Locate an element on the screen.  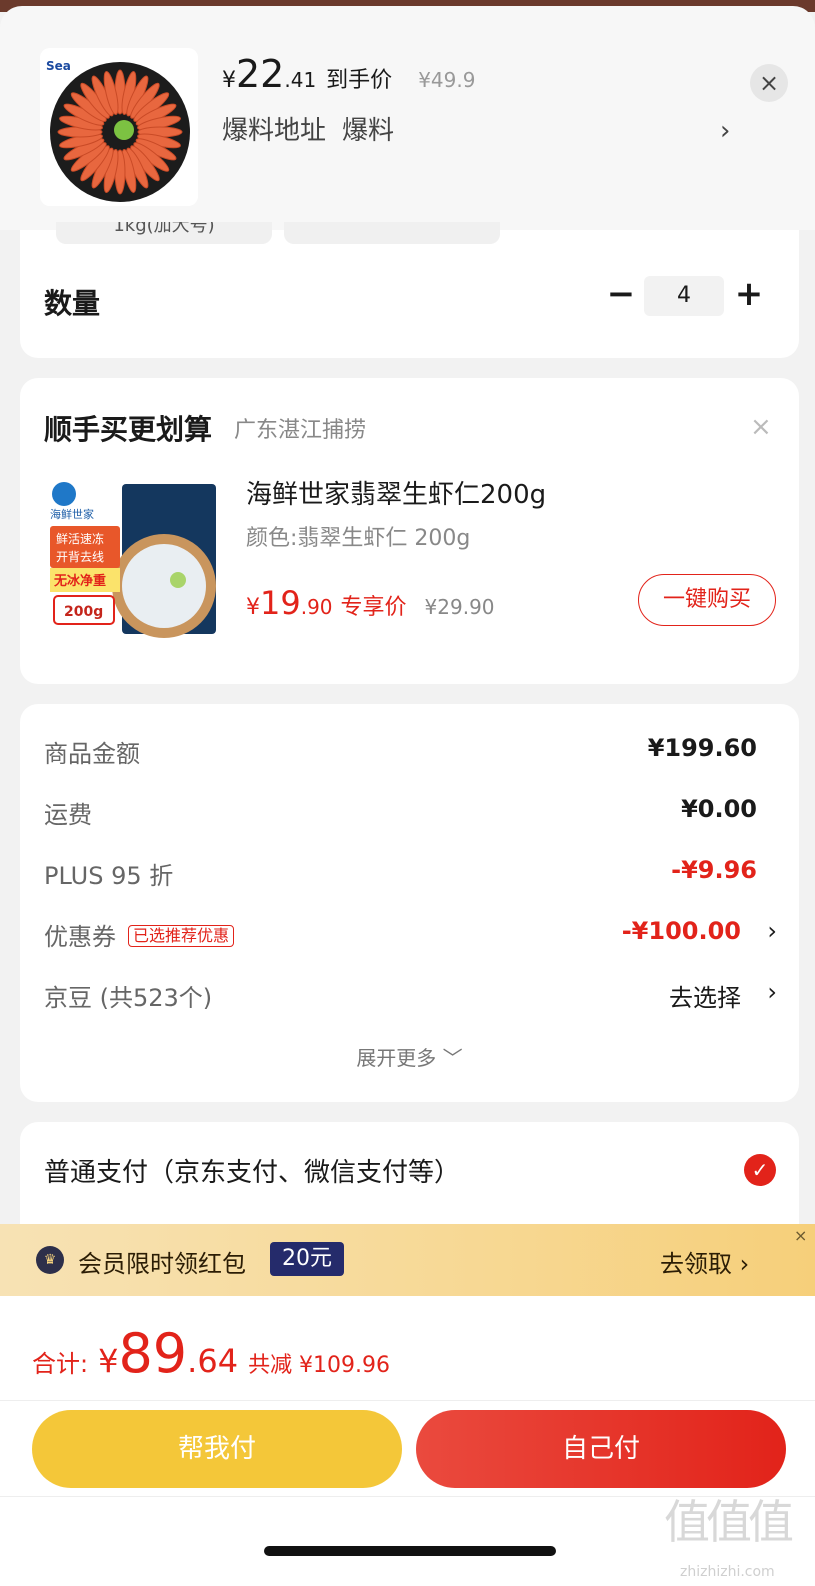
price-line: ¥ 22 .41 到手价 ¥49.9 is located at coordinates (349, 74).